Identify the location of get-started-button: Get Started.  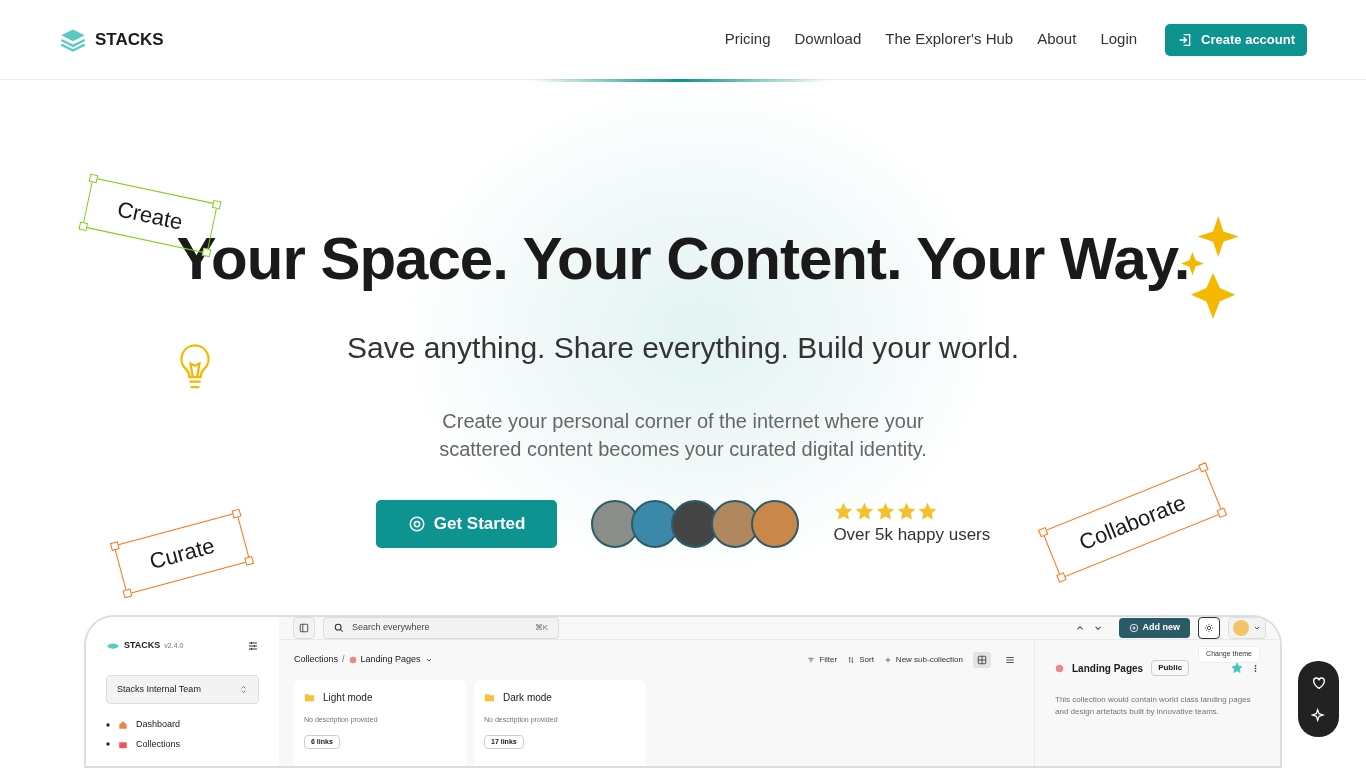
(466, 524).